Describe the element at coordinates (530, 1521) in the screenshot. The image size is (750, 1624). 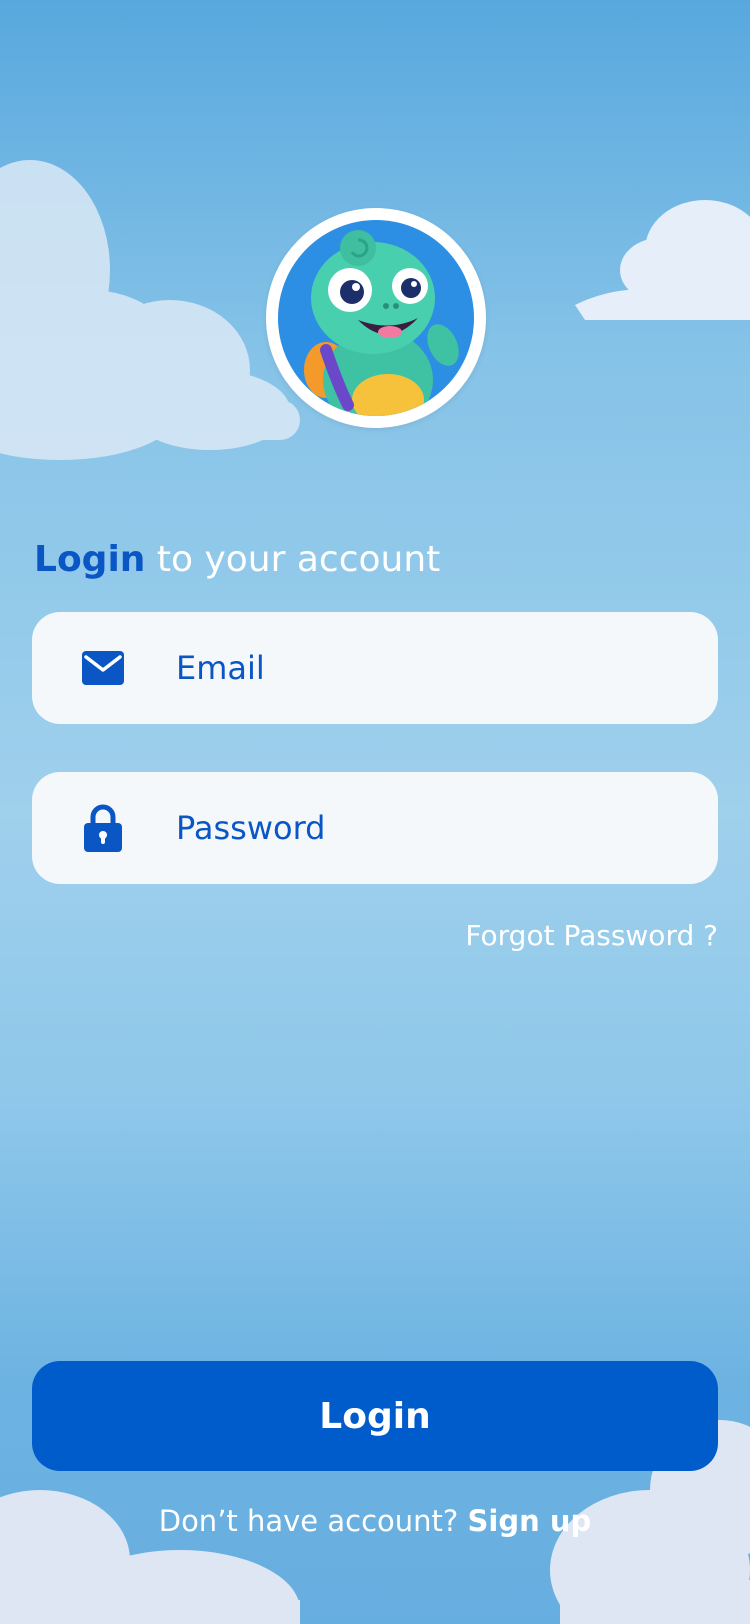
I see `signup-link: Sign up` at that location.